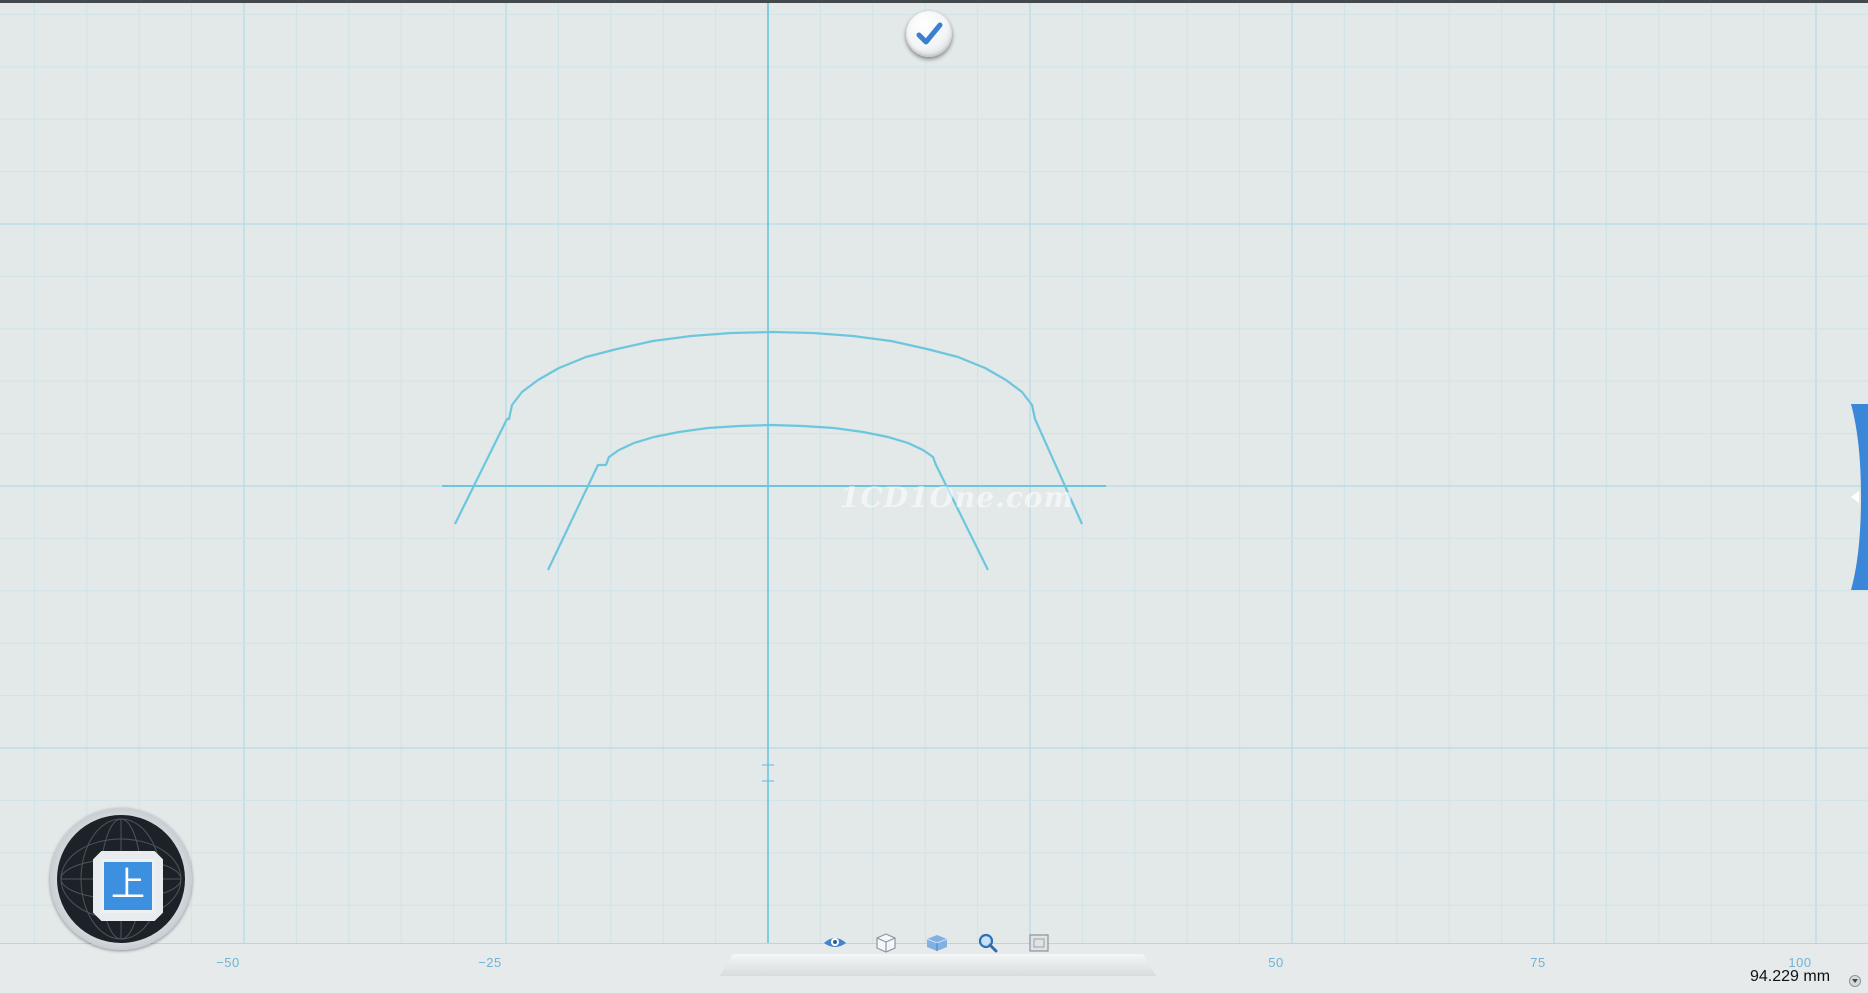 This screenshot has width=1868, height=993. What do you see at coordinates (988, 943) in the screenshot?
I see `zoom-magnifier-icon` at bounding box center [988, 943].